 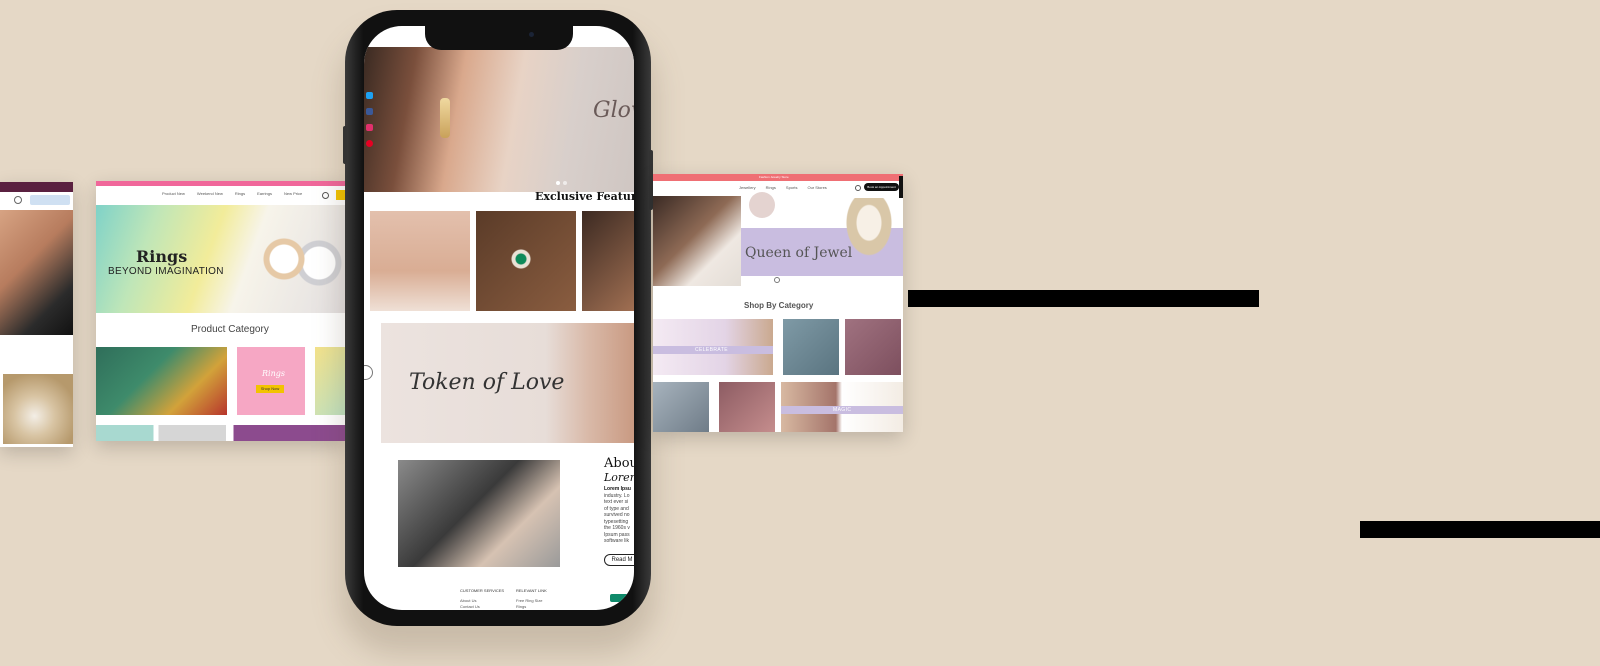 What do you see at coordinates (526, 261) in the screenshot?
I see `featured-earring-image` at bounding box center [526, 261].